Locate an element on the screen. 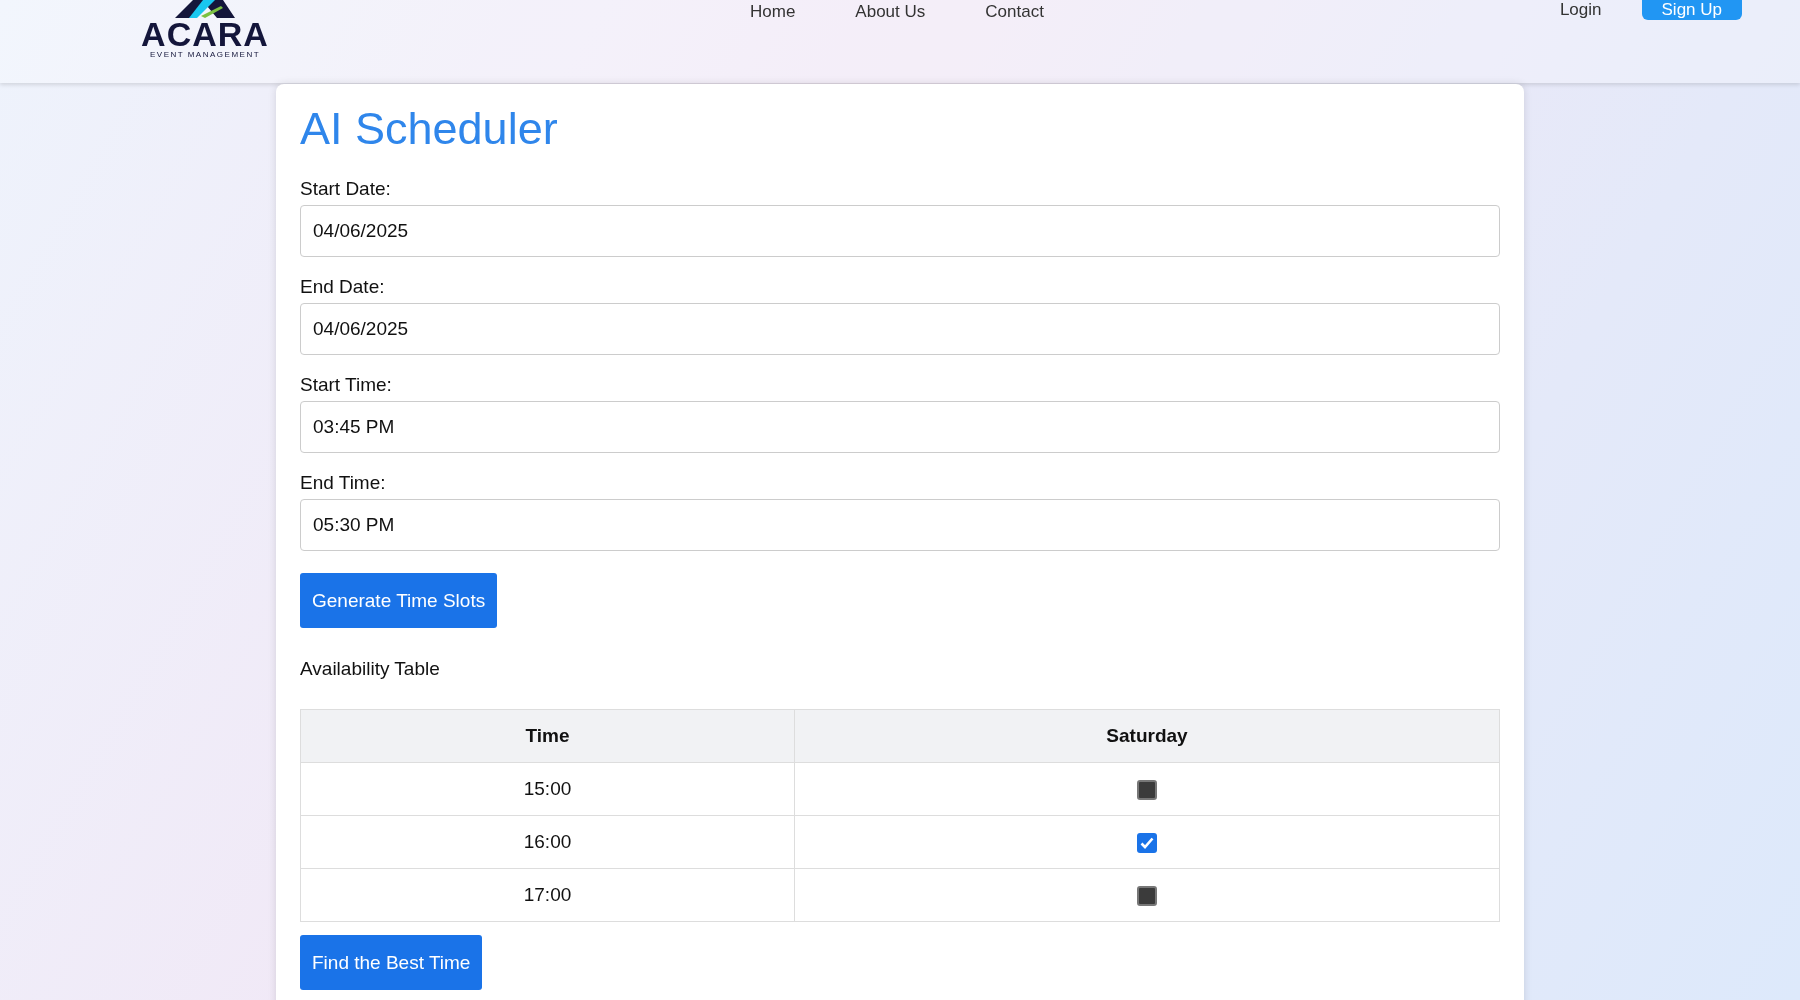  generate-button: Generate Time Slots is located at coordinates (399, 600).